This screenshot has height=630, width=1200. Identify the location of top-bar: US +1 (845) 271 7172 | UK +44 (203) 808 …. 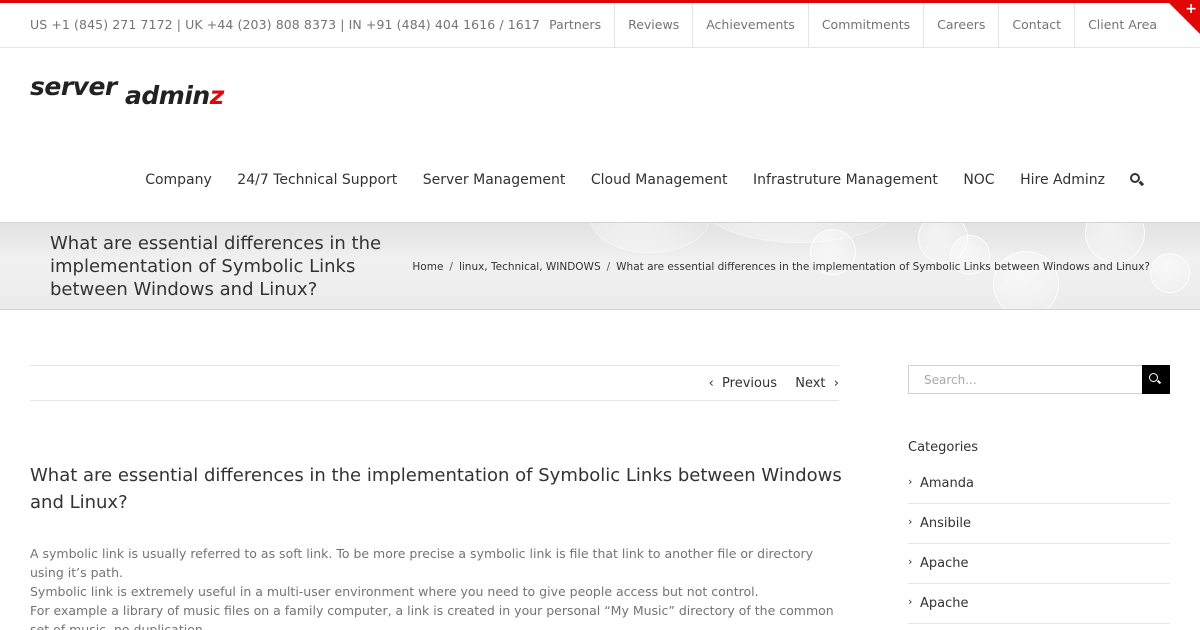
(600, 24).